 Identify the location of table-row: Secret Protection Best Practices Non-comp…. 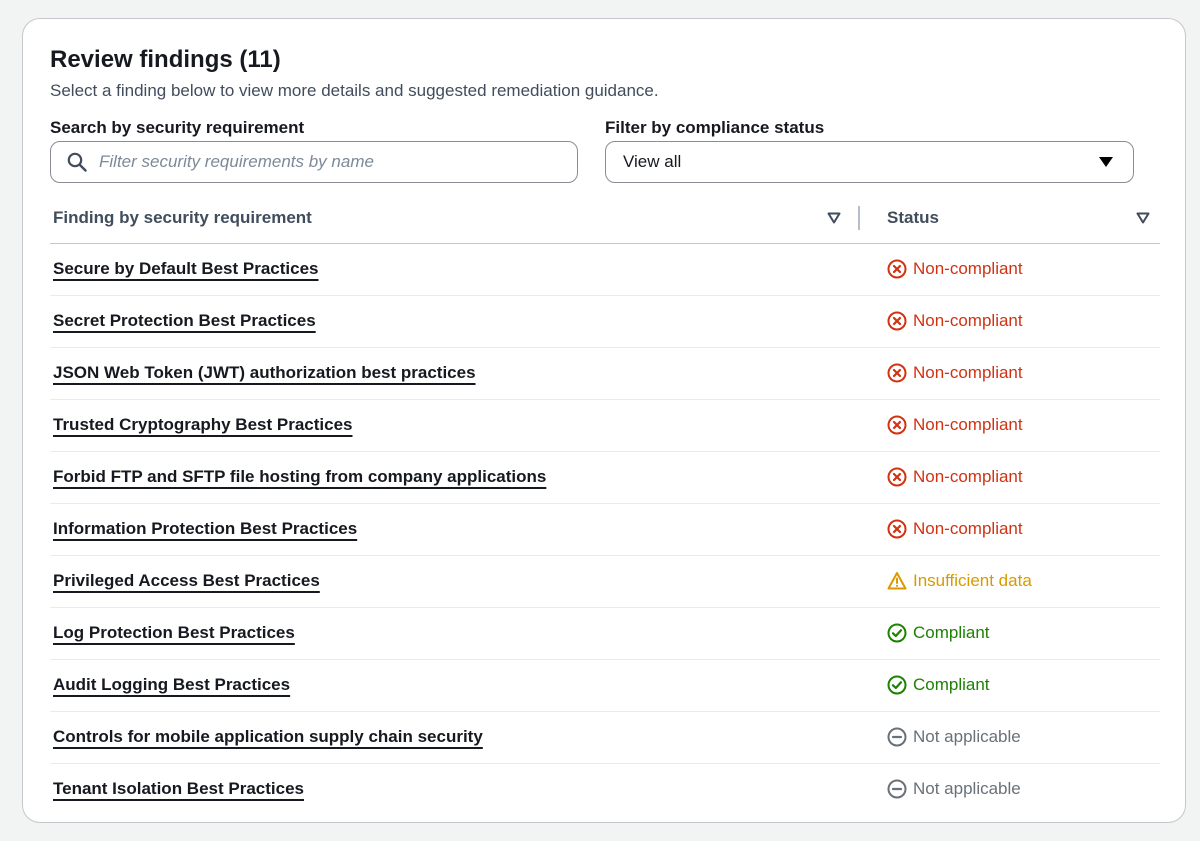
(605, 322).